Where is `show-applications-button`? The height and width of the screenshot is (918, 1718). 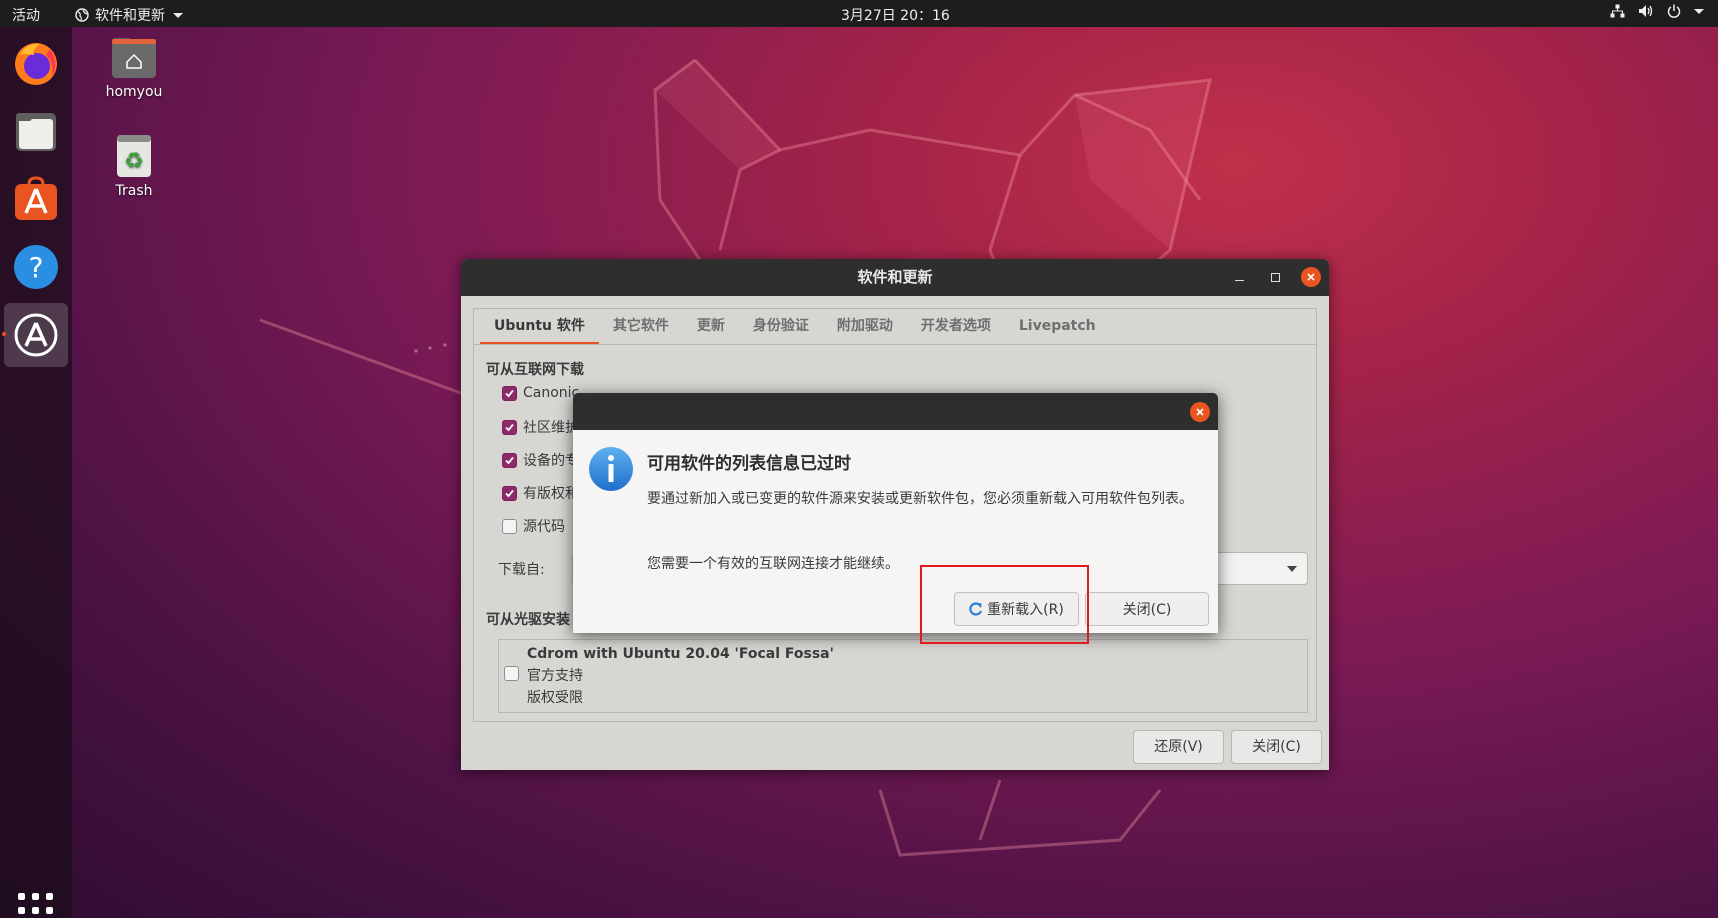
show-applications-button is located at coordinates (36, 905).